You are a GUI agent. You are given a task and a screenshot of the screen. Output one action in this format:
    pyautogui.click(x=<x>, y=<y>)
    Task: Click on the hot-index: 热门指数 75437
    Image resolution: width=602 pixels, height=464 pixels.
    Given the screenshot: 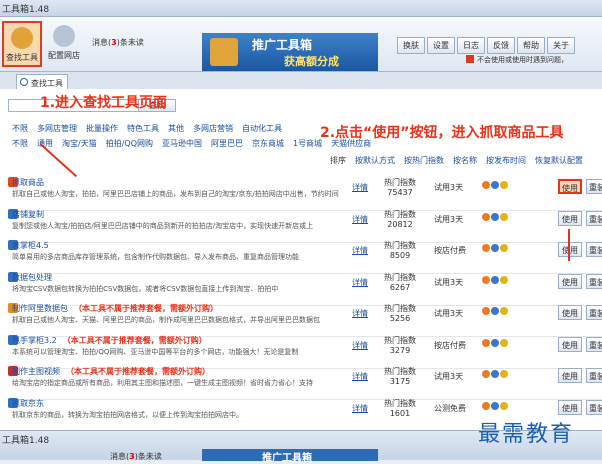 What is the action you would take?
    pyautogui.click(x=400, y=187)
    